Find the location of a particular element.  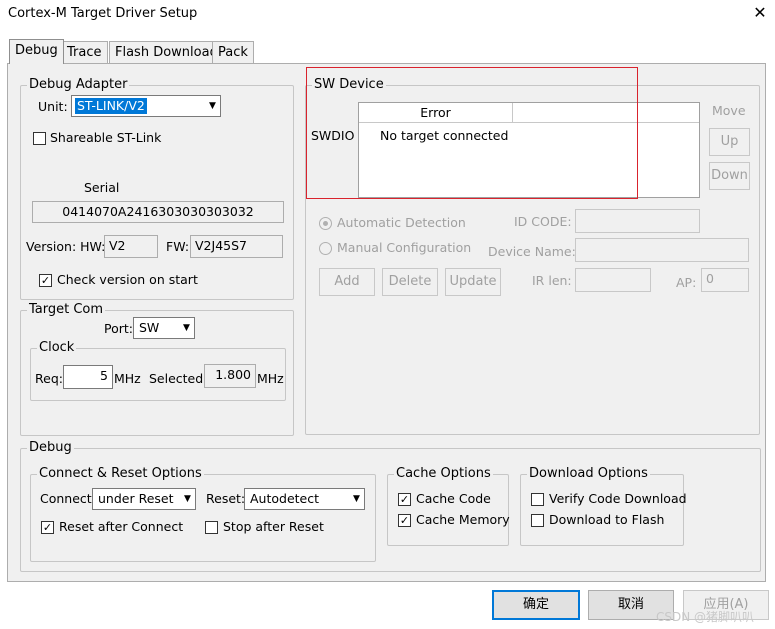

manual-configuration-radio is located at coordinates (325, 248).